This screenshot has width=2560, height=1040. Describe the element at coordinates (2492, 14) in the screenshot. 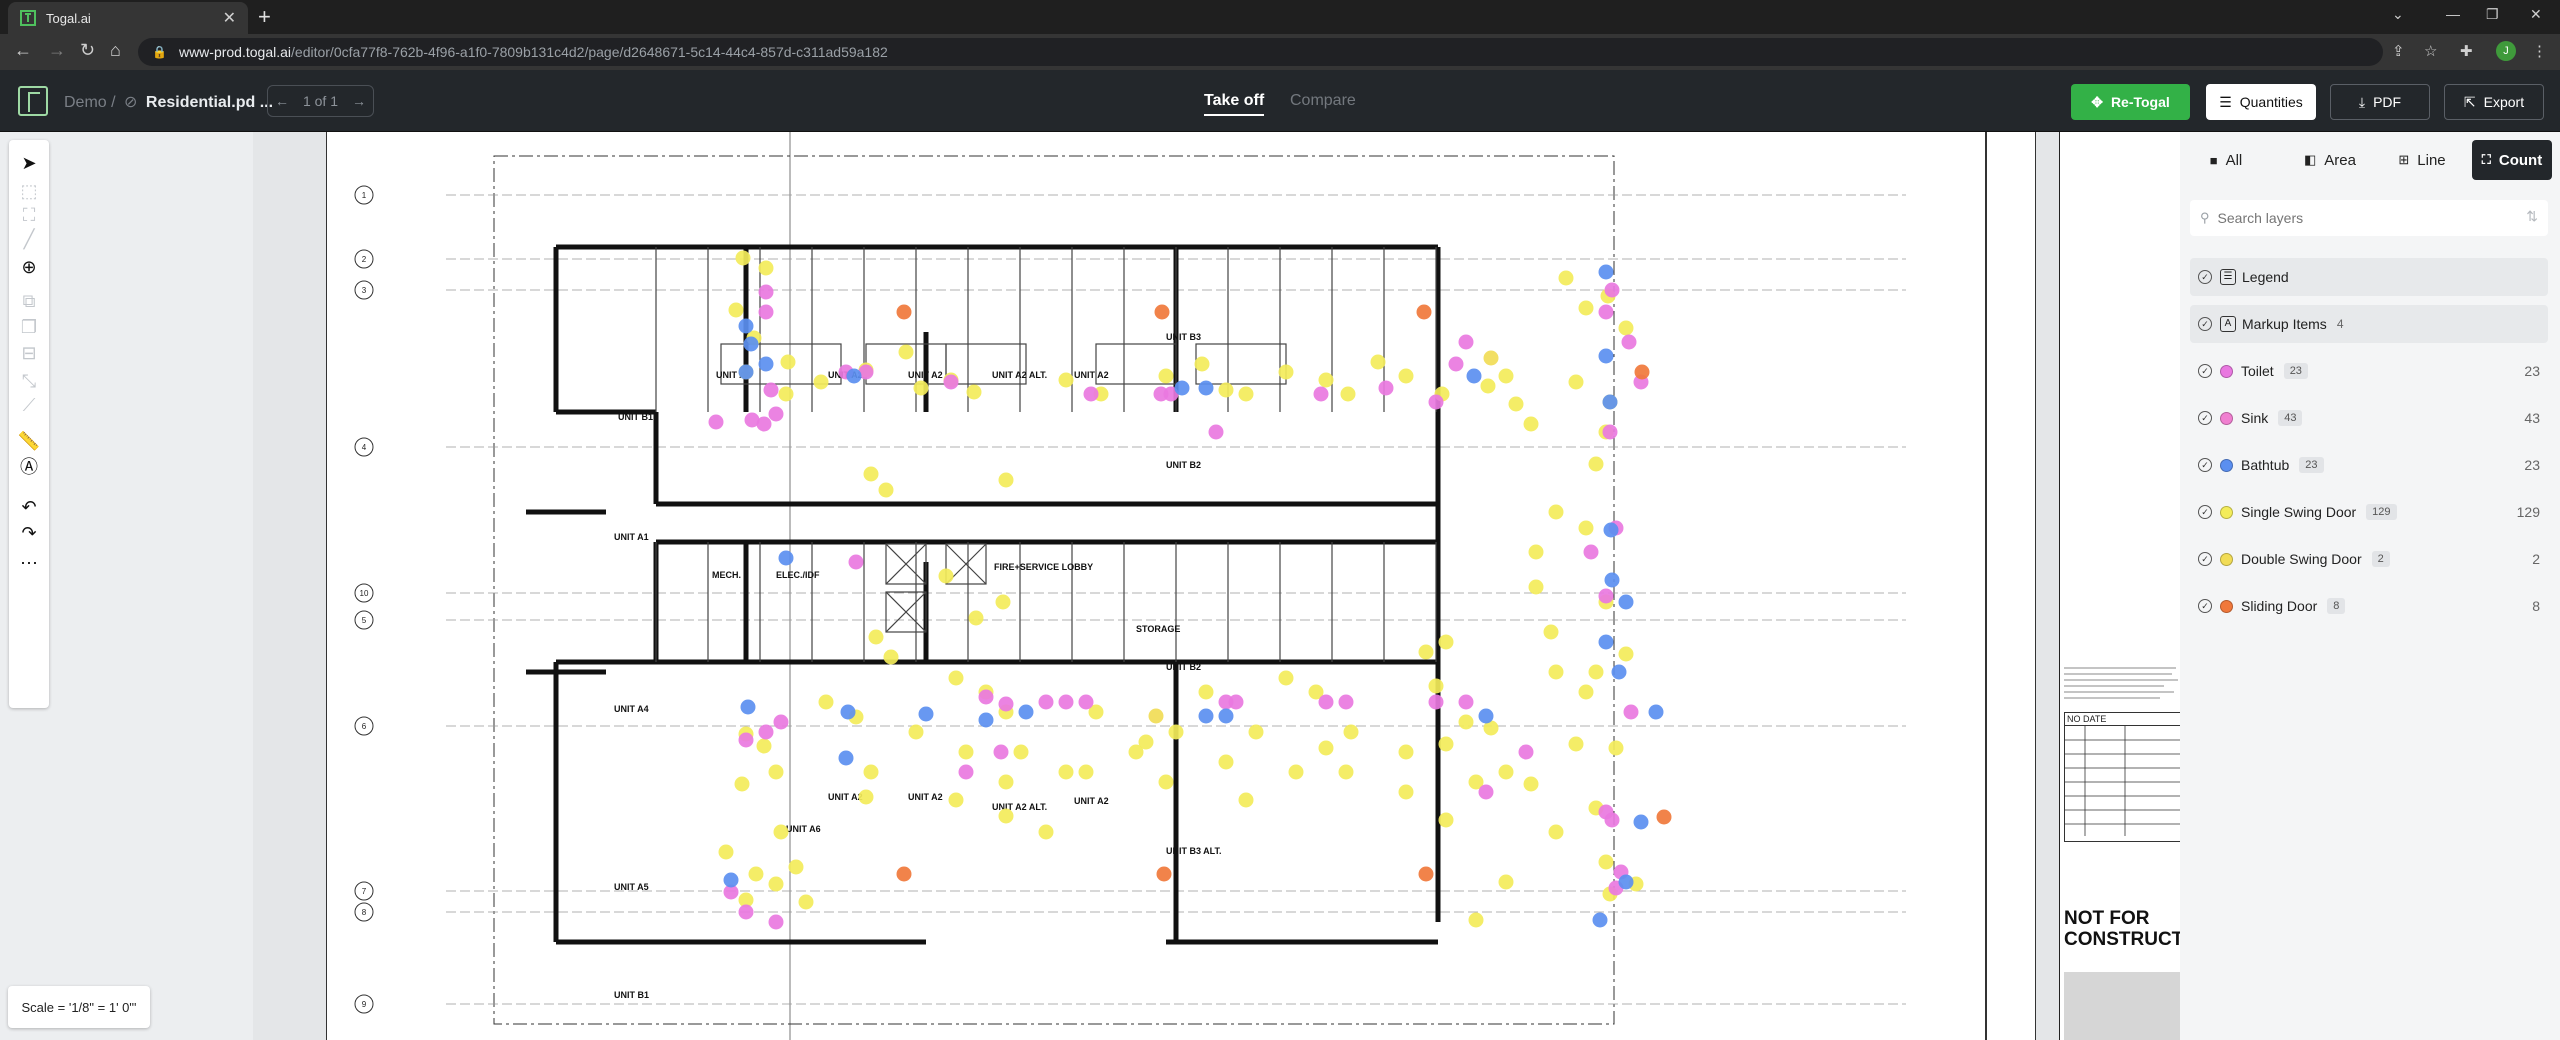

I see `restore-icon: ❐` at that location.